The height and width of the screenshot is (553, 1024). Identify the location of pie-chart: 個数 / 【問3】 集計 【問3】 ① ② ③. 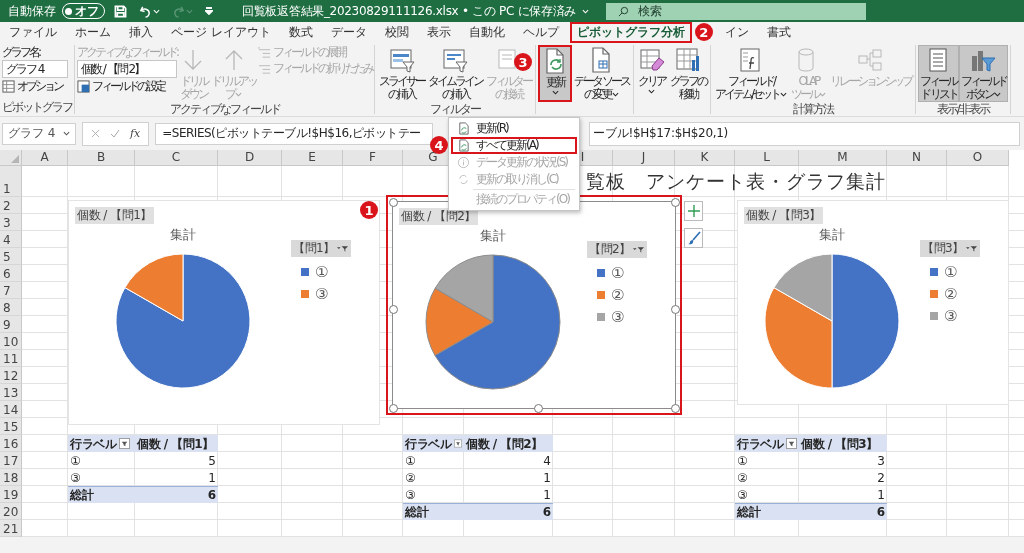
(873, 302).